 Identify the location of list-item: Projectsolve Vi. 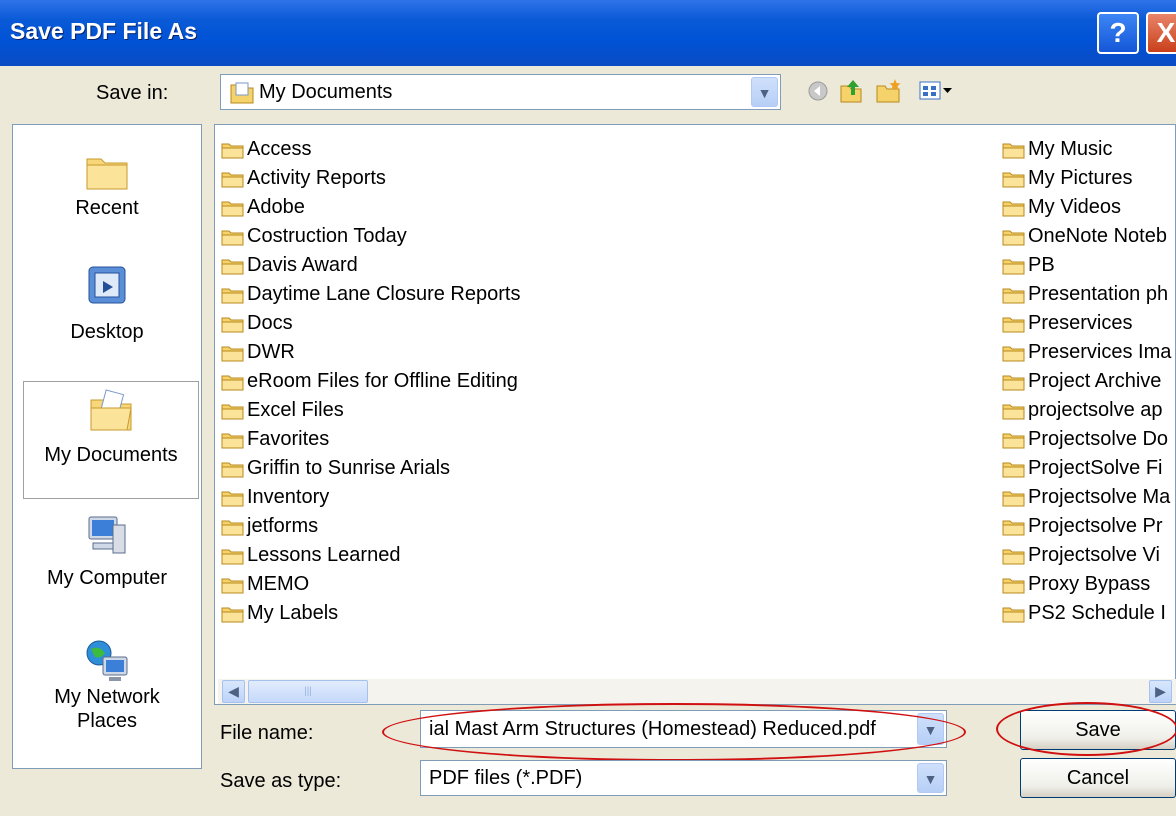
(1086, 555).